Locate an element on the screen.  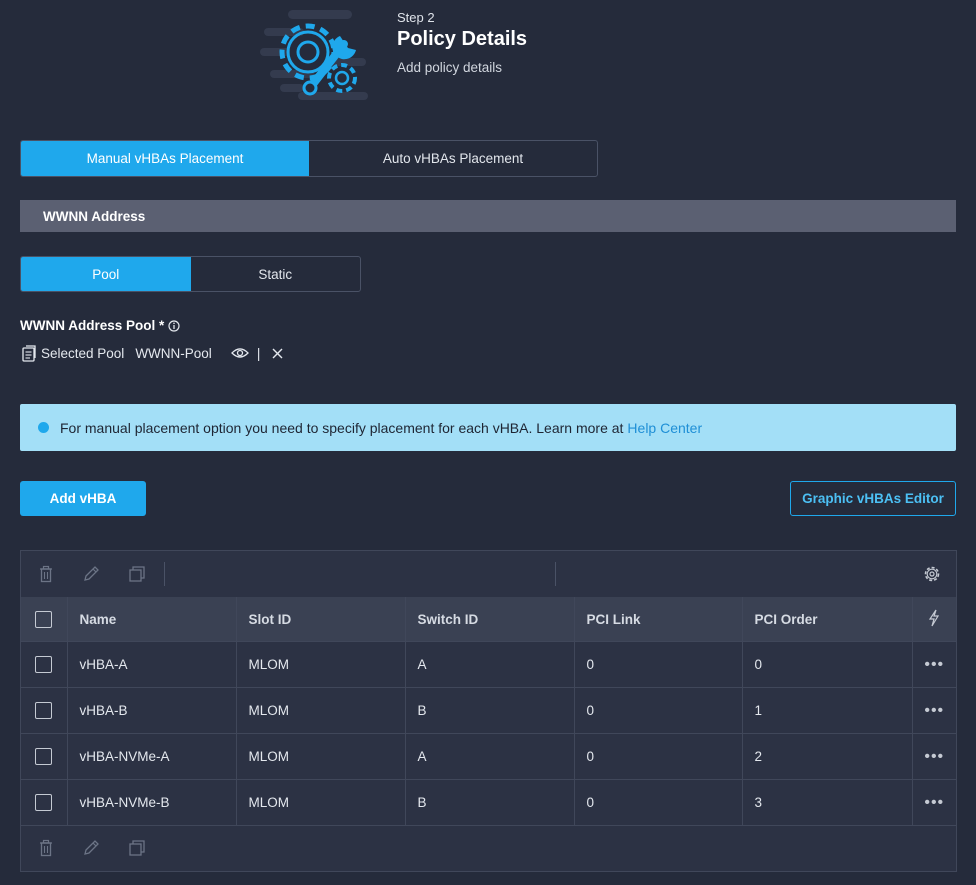
column-header-slot-id: Slot ID is located at coordinates (321, 619).